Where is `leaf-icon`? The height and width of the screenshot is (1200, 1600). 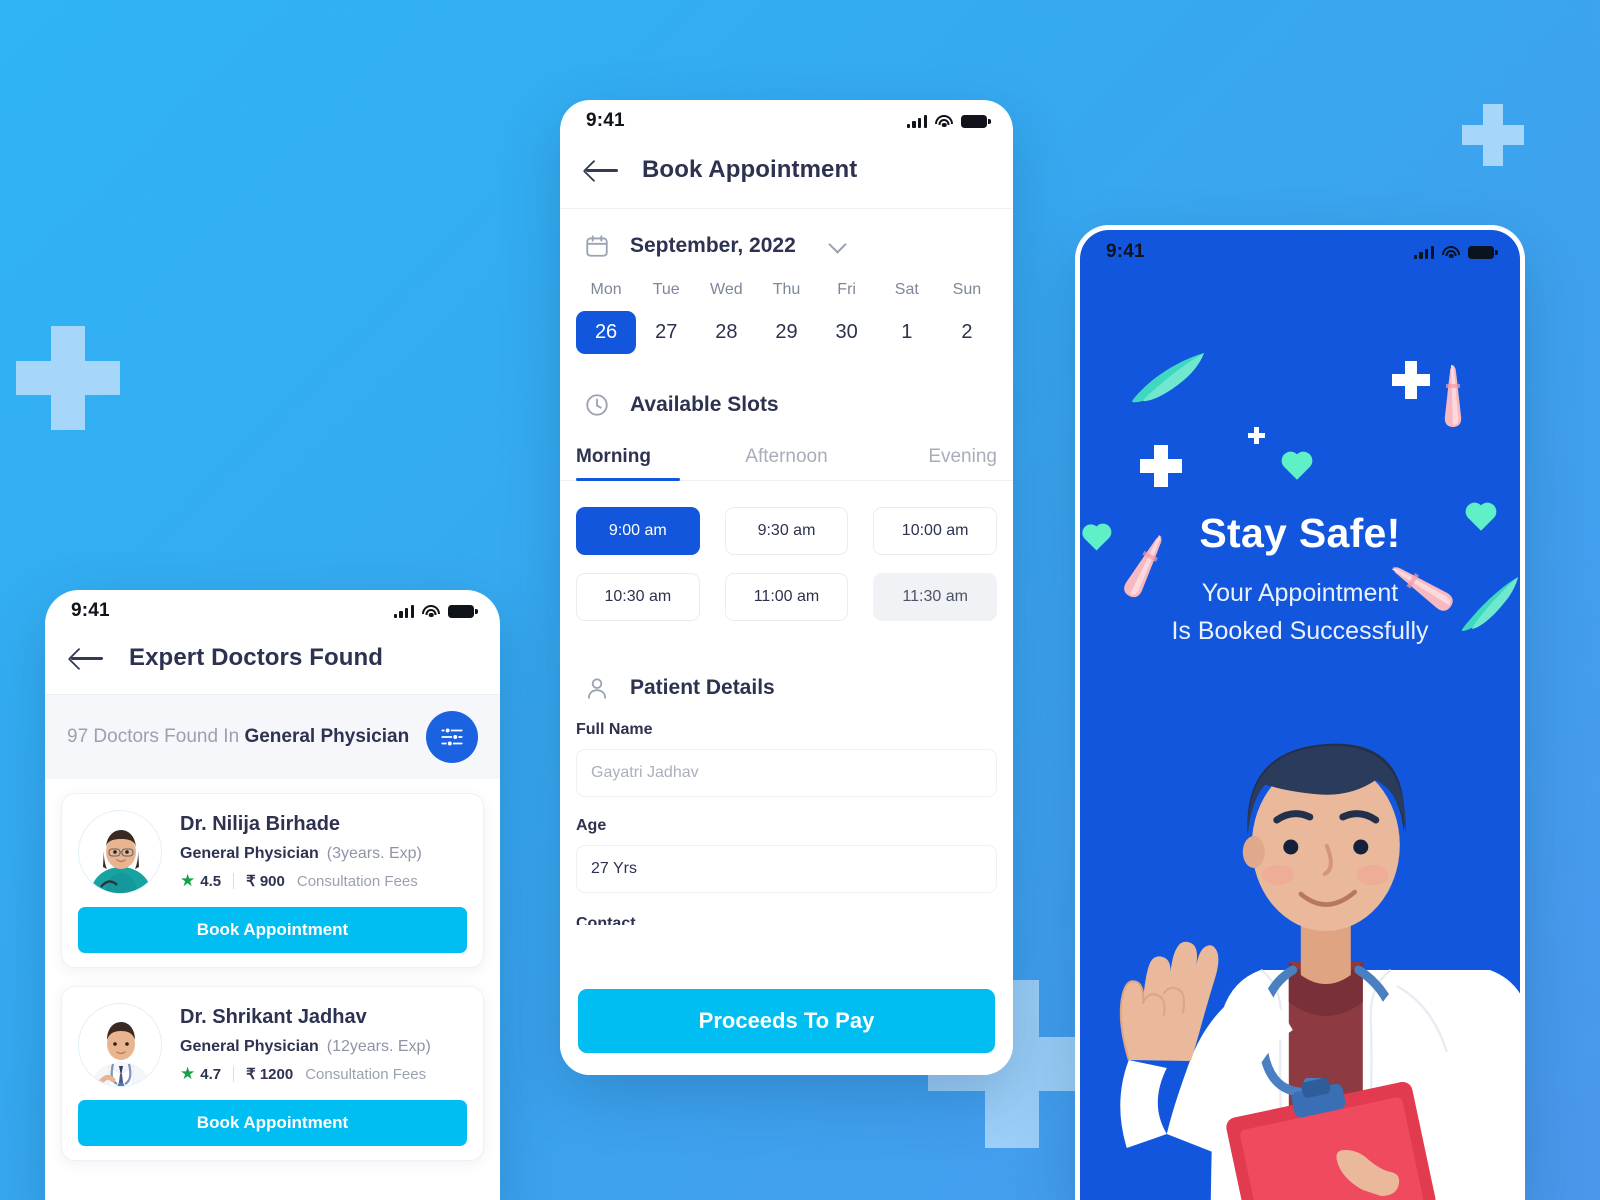 leaf-icon is located at coordinates (1168, 378).